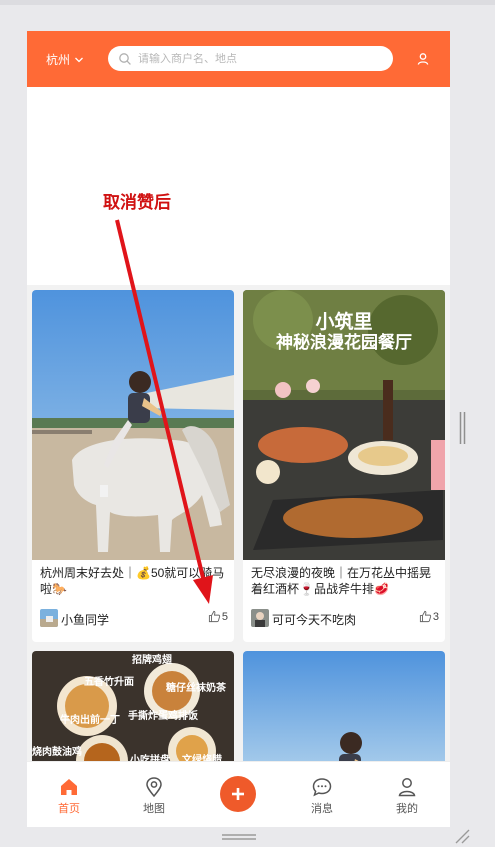 Image resolution: width=495 pixels, height=847 pixels. I want to click on tab-label: 首页, so click(69, 809).